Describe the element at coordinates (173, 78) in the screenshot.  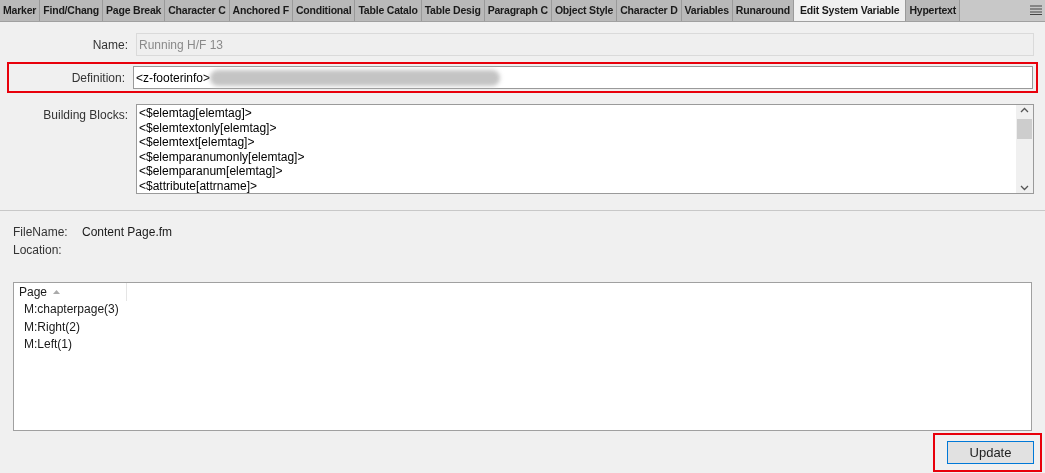
I see `field-value: <z-footerinfo>` at that location.